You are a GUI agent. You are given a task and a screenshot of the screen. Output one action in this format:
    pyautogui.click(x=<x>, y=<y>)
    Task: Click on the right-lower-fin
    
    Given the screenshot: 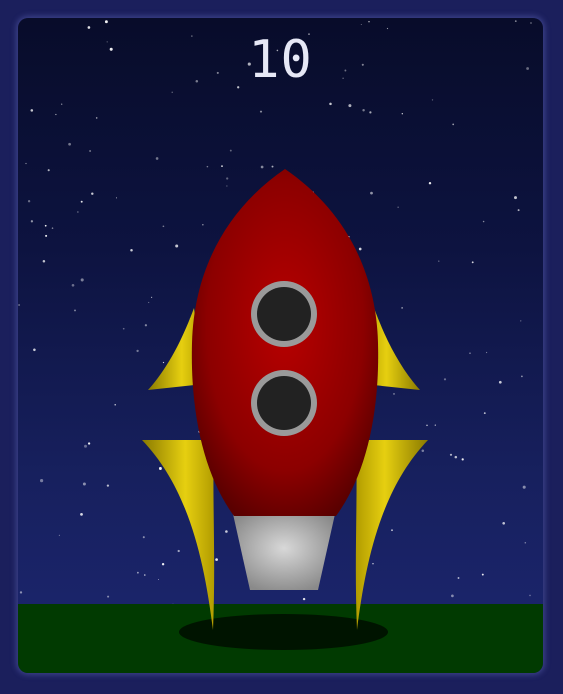 What is the action you would take?
    pyautogui.click(x=391, y=535)
    